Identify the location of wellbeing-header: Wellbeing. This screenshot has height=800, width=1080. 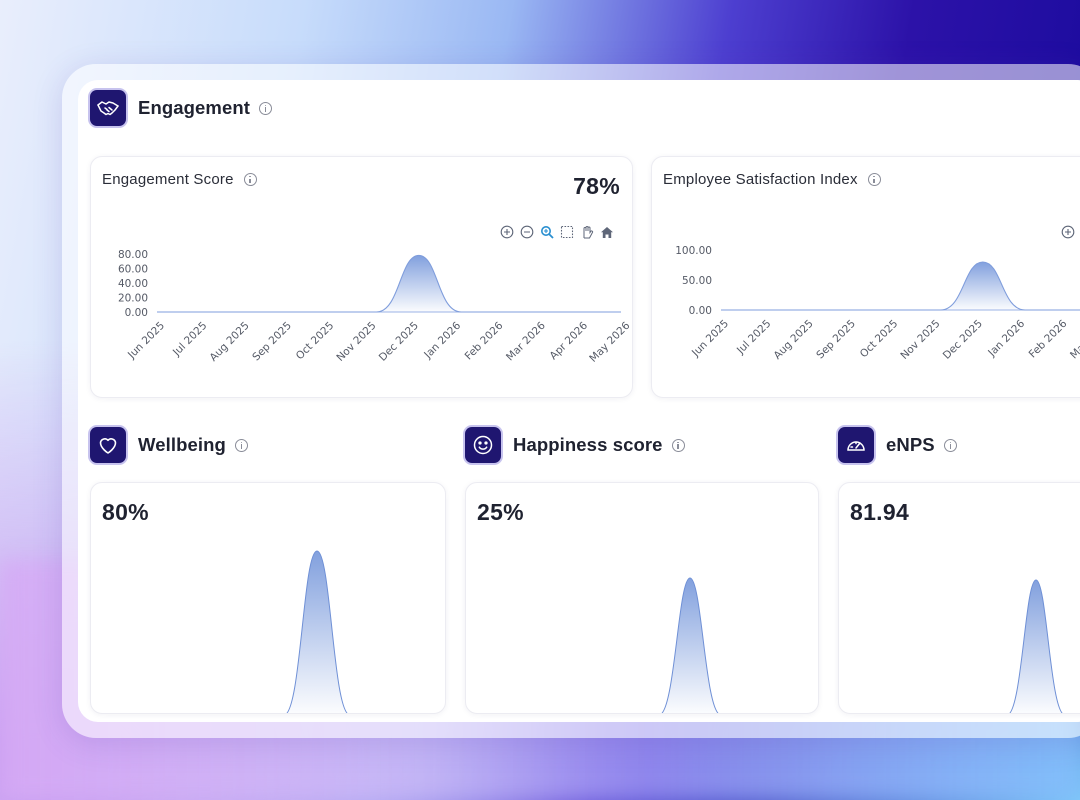
(169, 445).